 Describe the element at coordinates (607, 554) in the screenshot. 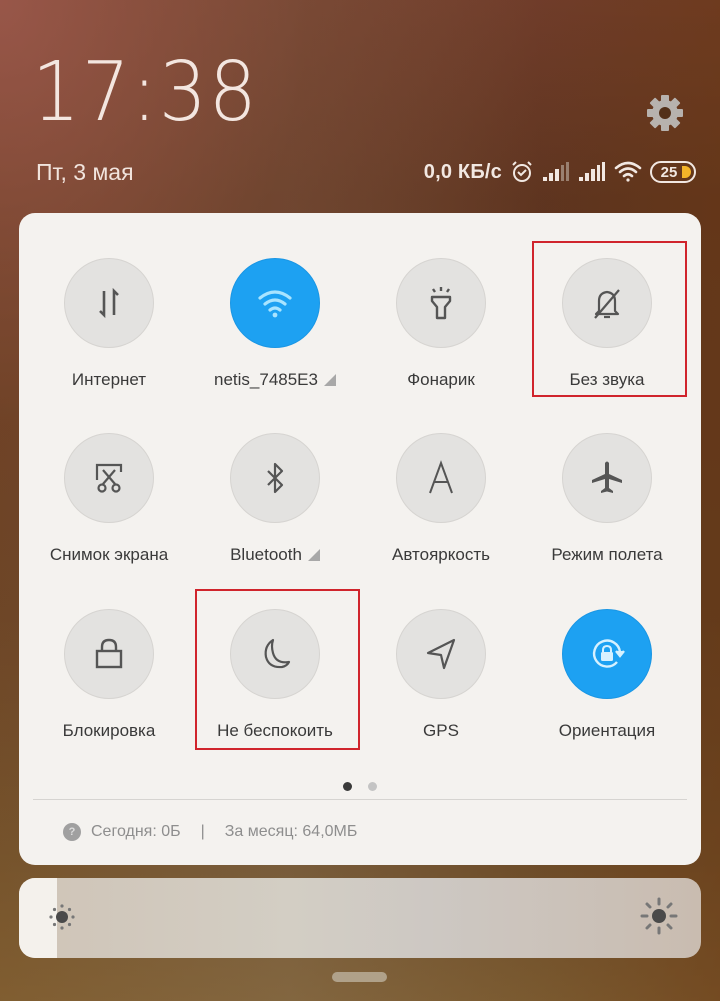

I see `tile-airplane-label: Режим полета` at that location.